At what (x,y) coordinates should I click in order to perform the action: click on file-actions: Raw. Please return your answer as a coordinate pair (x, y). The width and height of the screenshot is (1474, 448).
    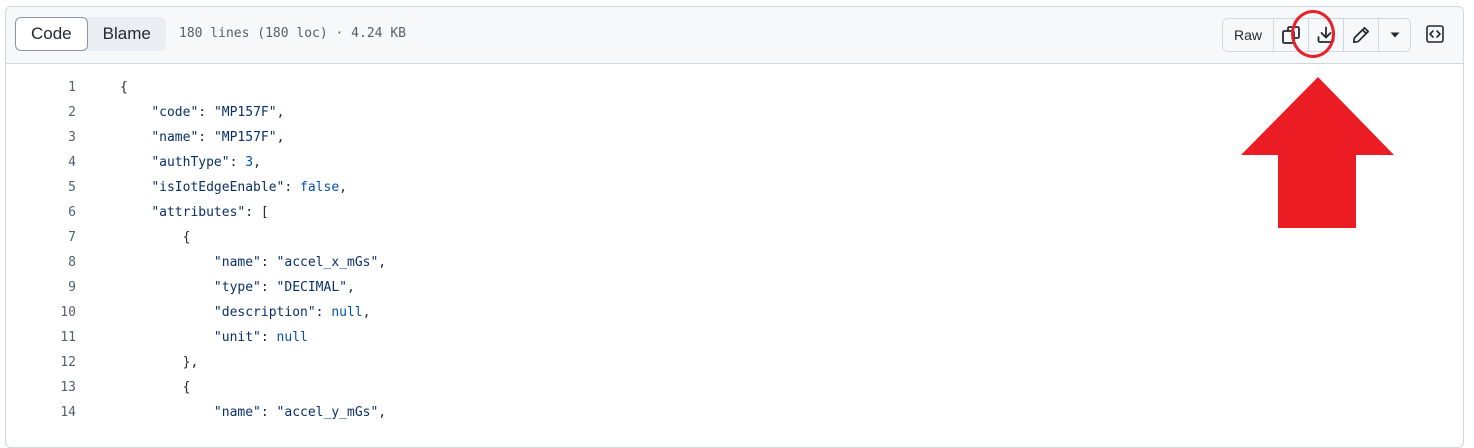
    Looking at the image, I should click on (1316, 35).